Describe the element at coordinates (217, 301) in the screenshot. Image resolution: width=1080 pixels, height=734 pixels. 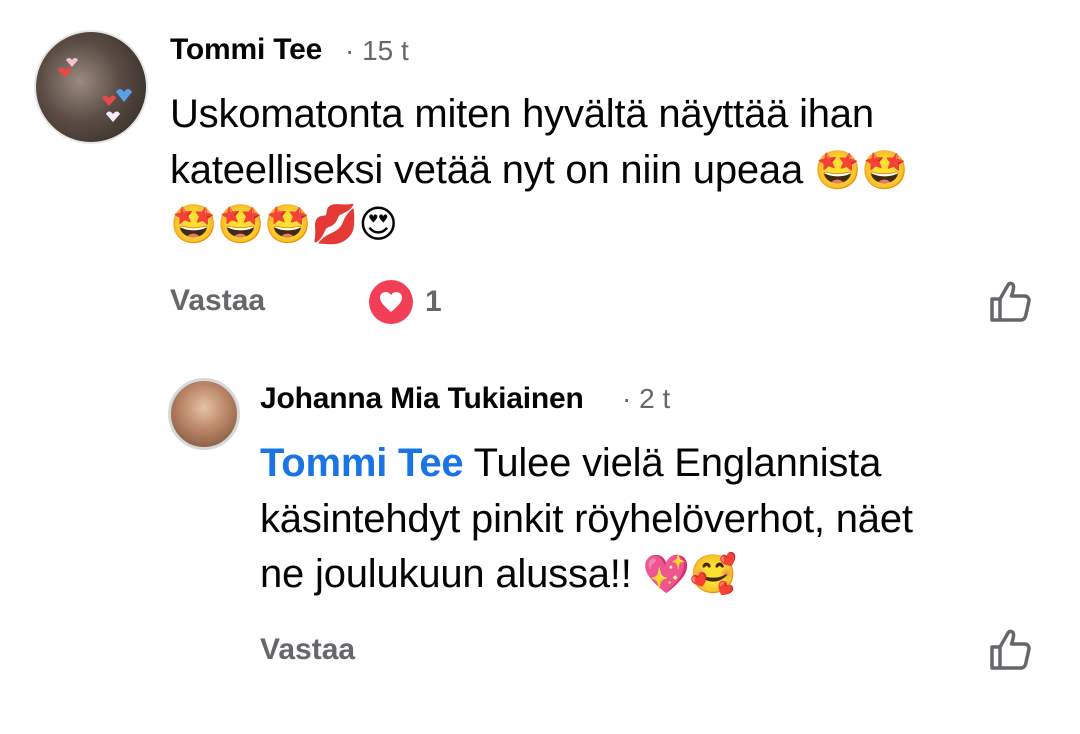
I see `comment-reply-button: Vastaa` at that location.